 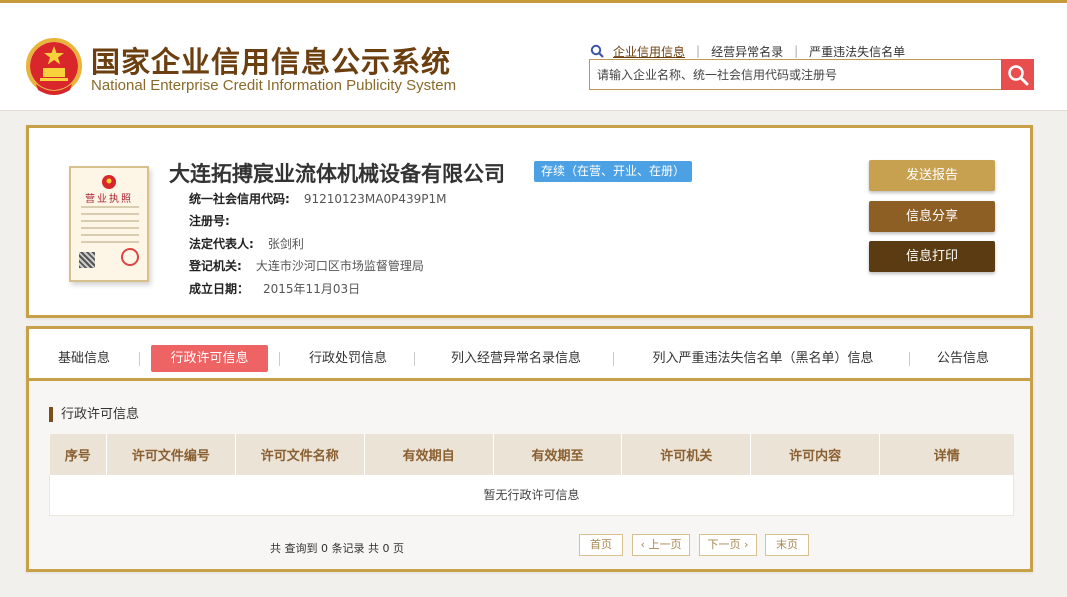 I want to click on next-page-label: 下一页, so click(x=724, y=544).